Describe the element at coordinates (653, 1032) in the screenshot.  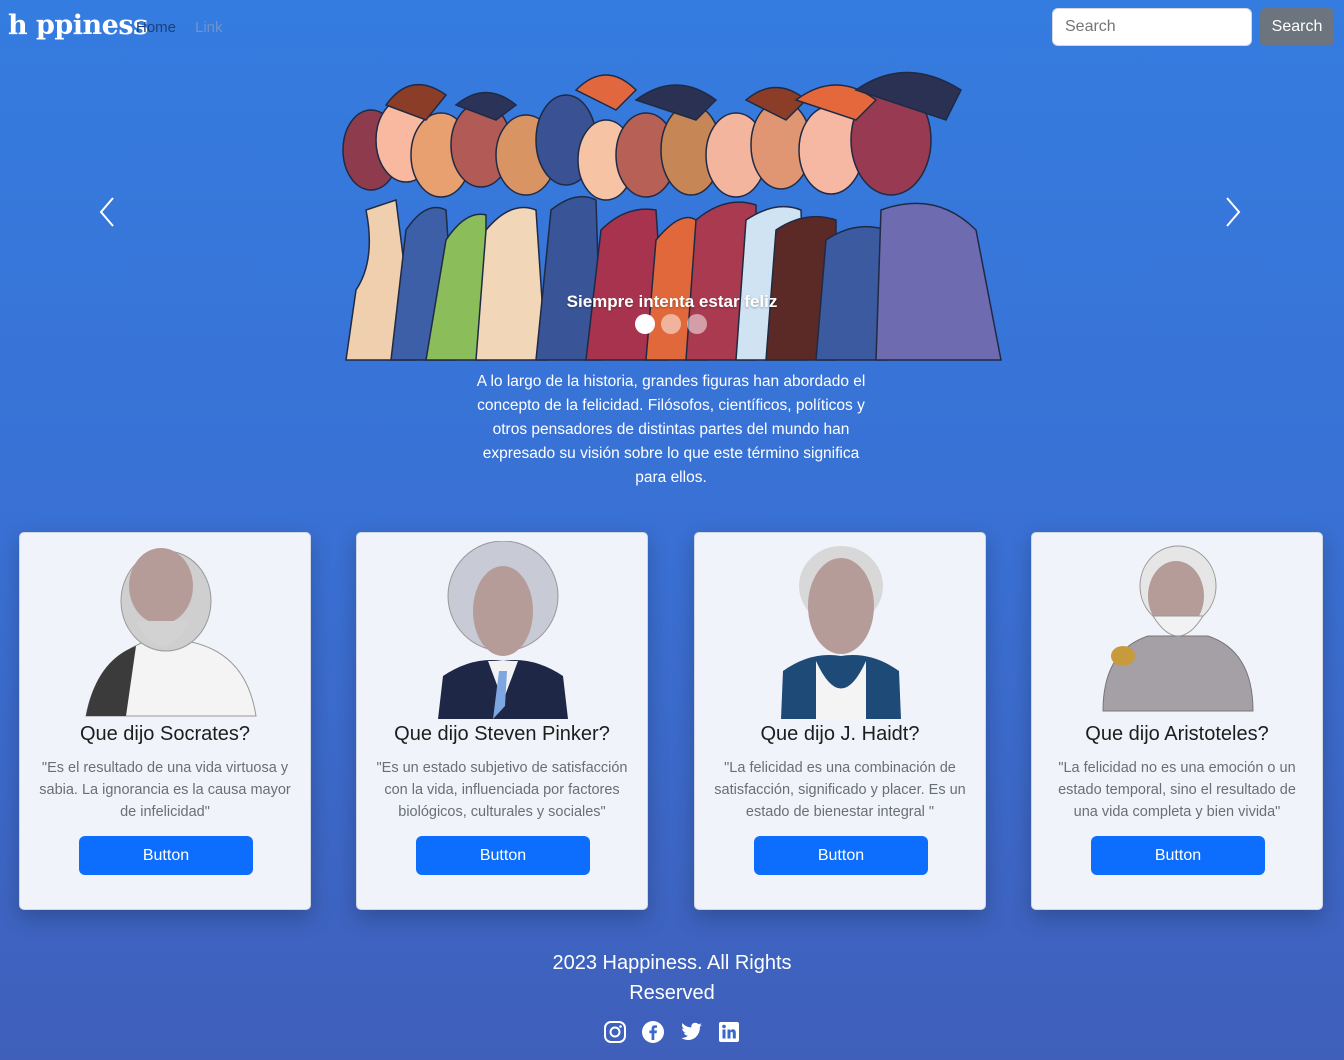
I see `facebook-icon` at that location.